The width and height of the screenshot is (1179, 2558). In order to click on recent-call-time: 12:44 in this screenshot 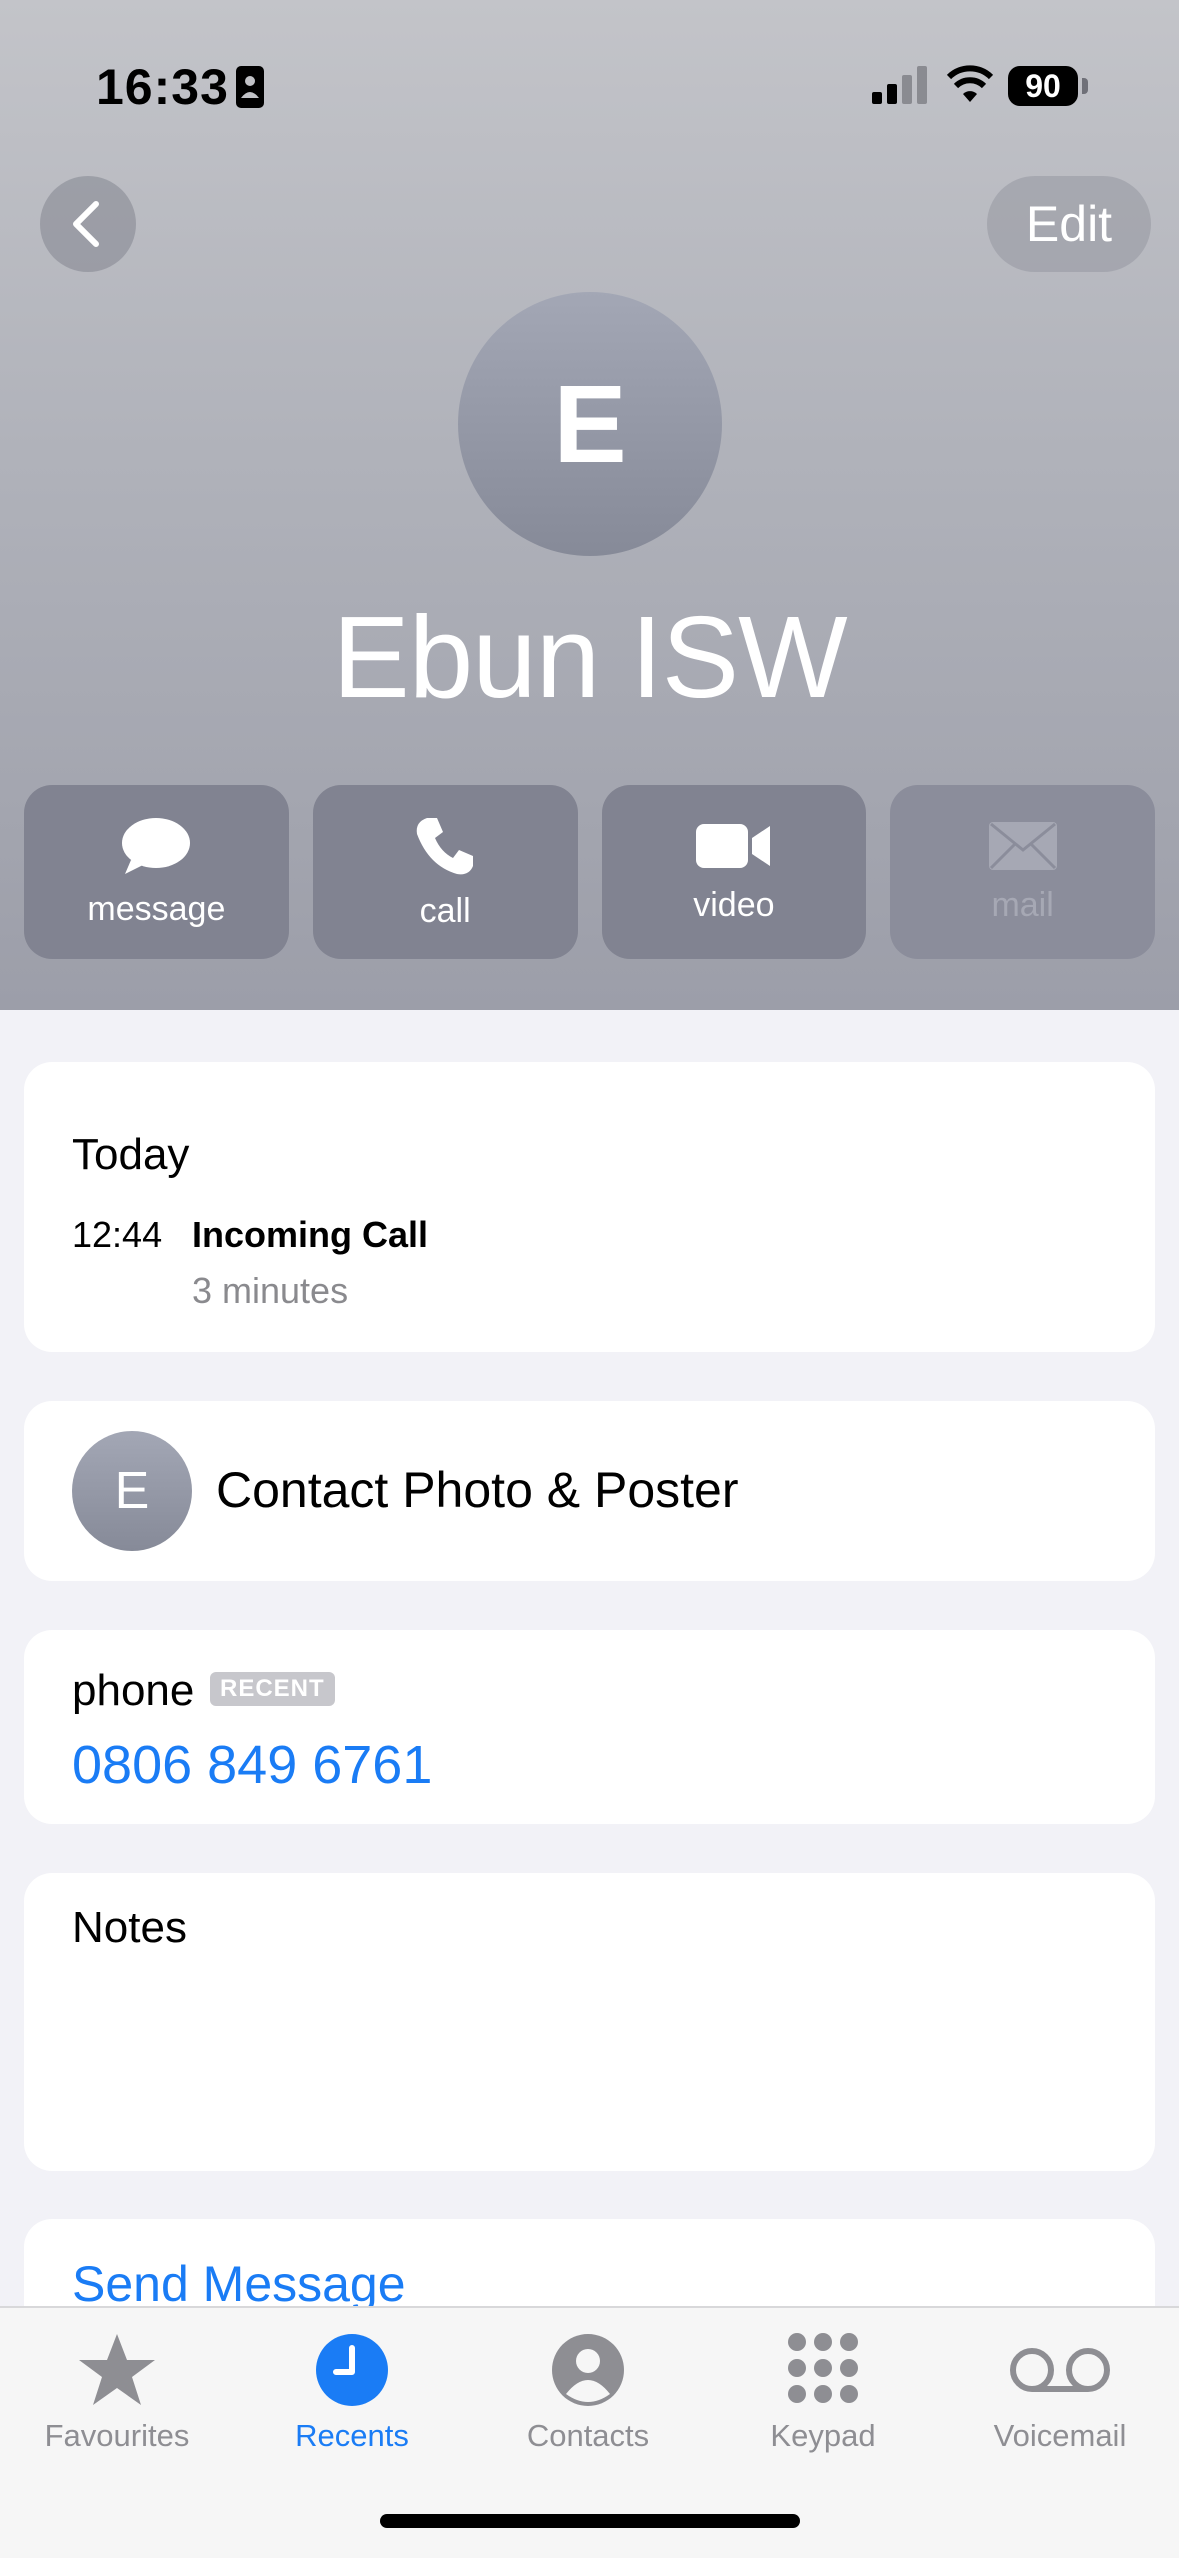, I will do `click(117, 1234)`.